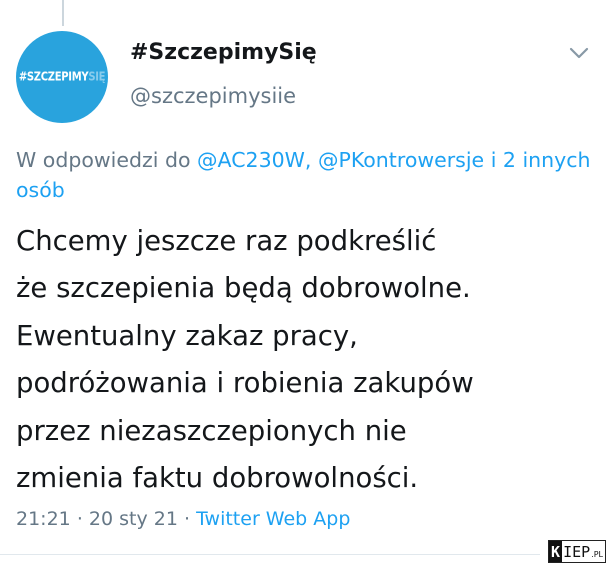  Describe the element at coordinates (133, 519) in the screenshot. I see `tweet-date: 20 sty 21` at that location.